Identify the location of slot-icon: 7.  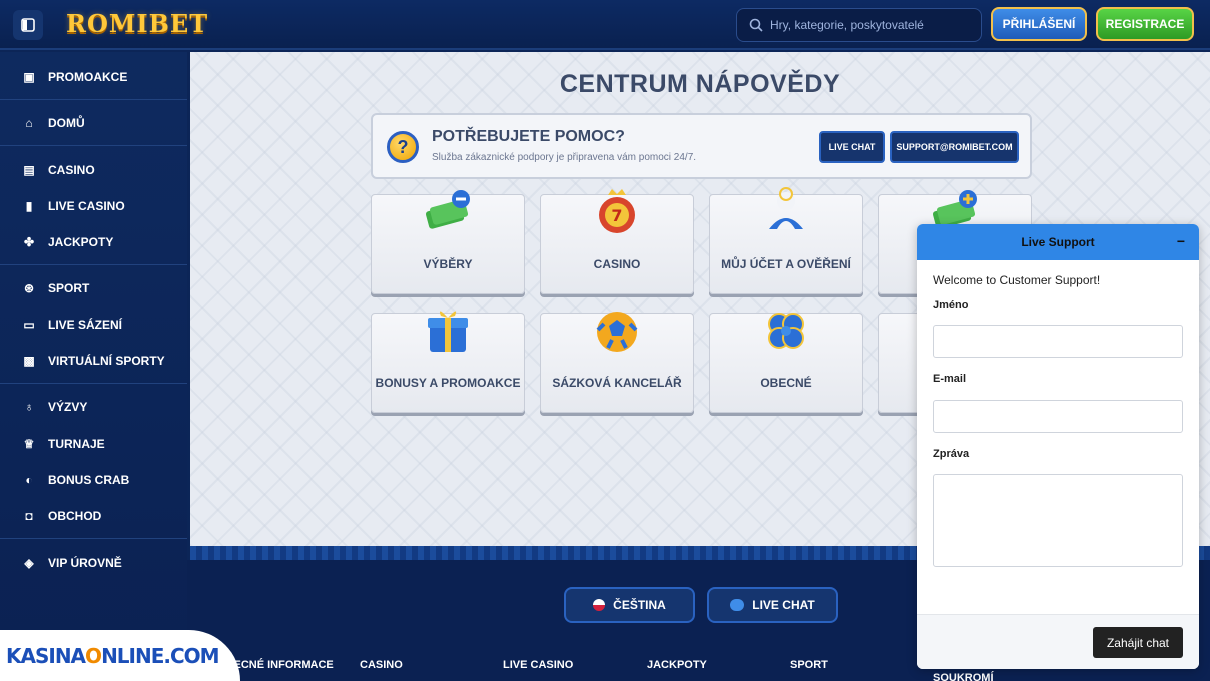
(617, 211).